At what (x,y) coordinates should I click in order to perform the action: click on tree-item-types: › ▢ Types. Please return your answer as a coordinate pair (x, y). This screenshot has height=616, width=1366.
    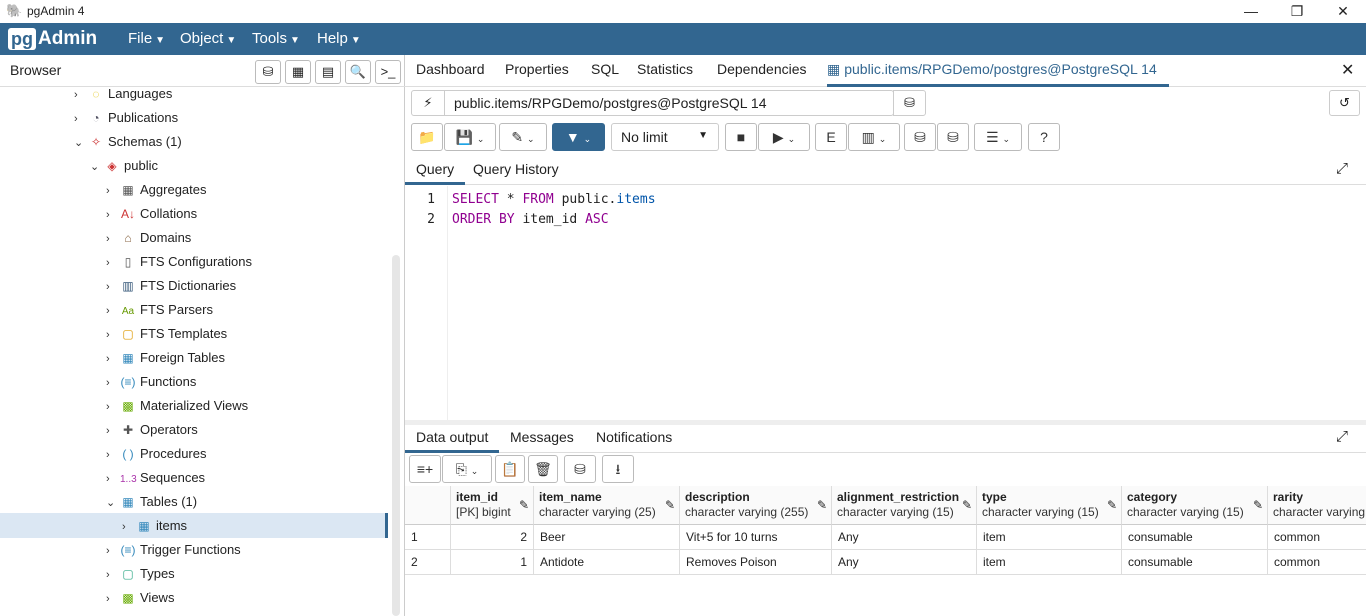
    Looking at the image, I should click on (140, 574).